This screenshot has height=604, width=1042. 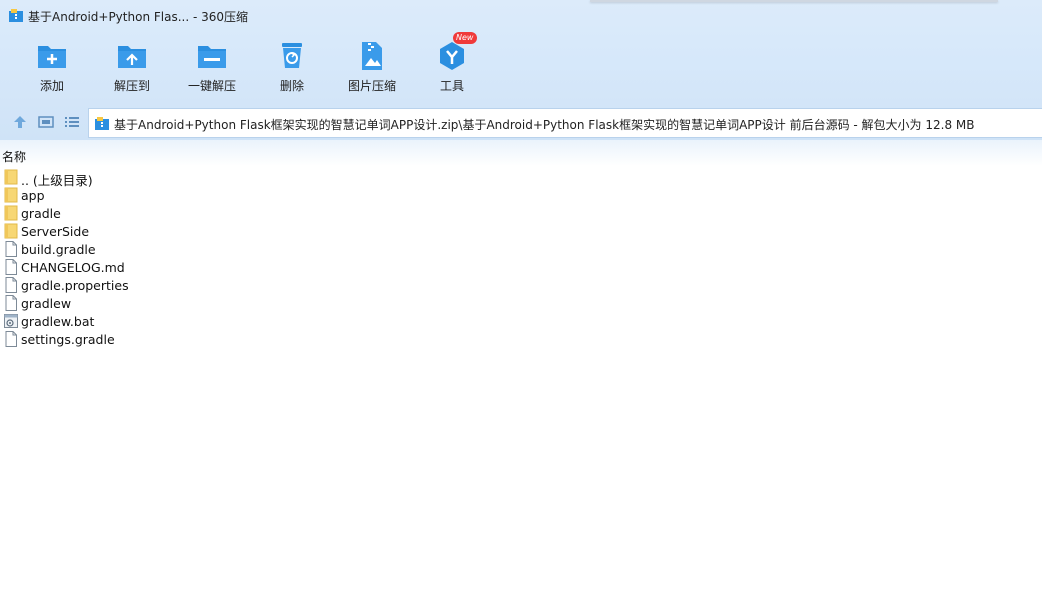 I want to click on thumbnail-view-icon, so click(x=46, y=122).